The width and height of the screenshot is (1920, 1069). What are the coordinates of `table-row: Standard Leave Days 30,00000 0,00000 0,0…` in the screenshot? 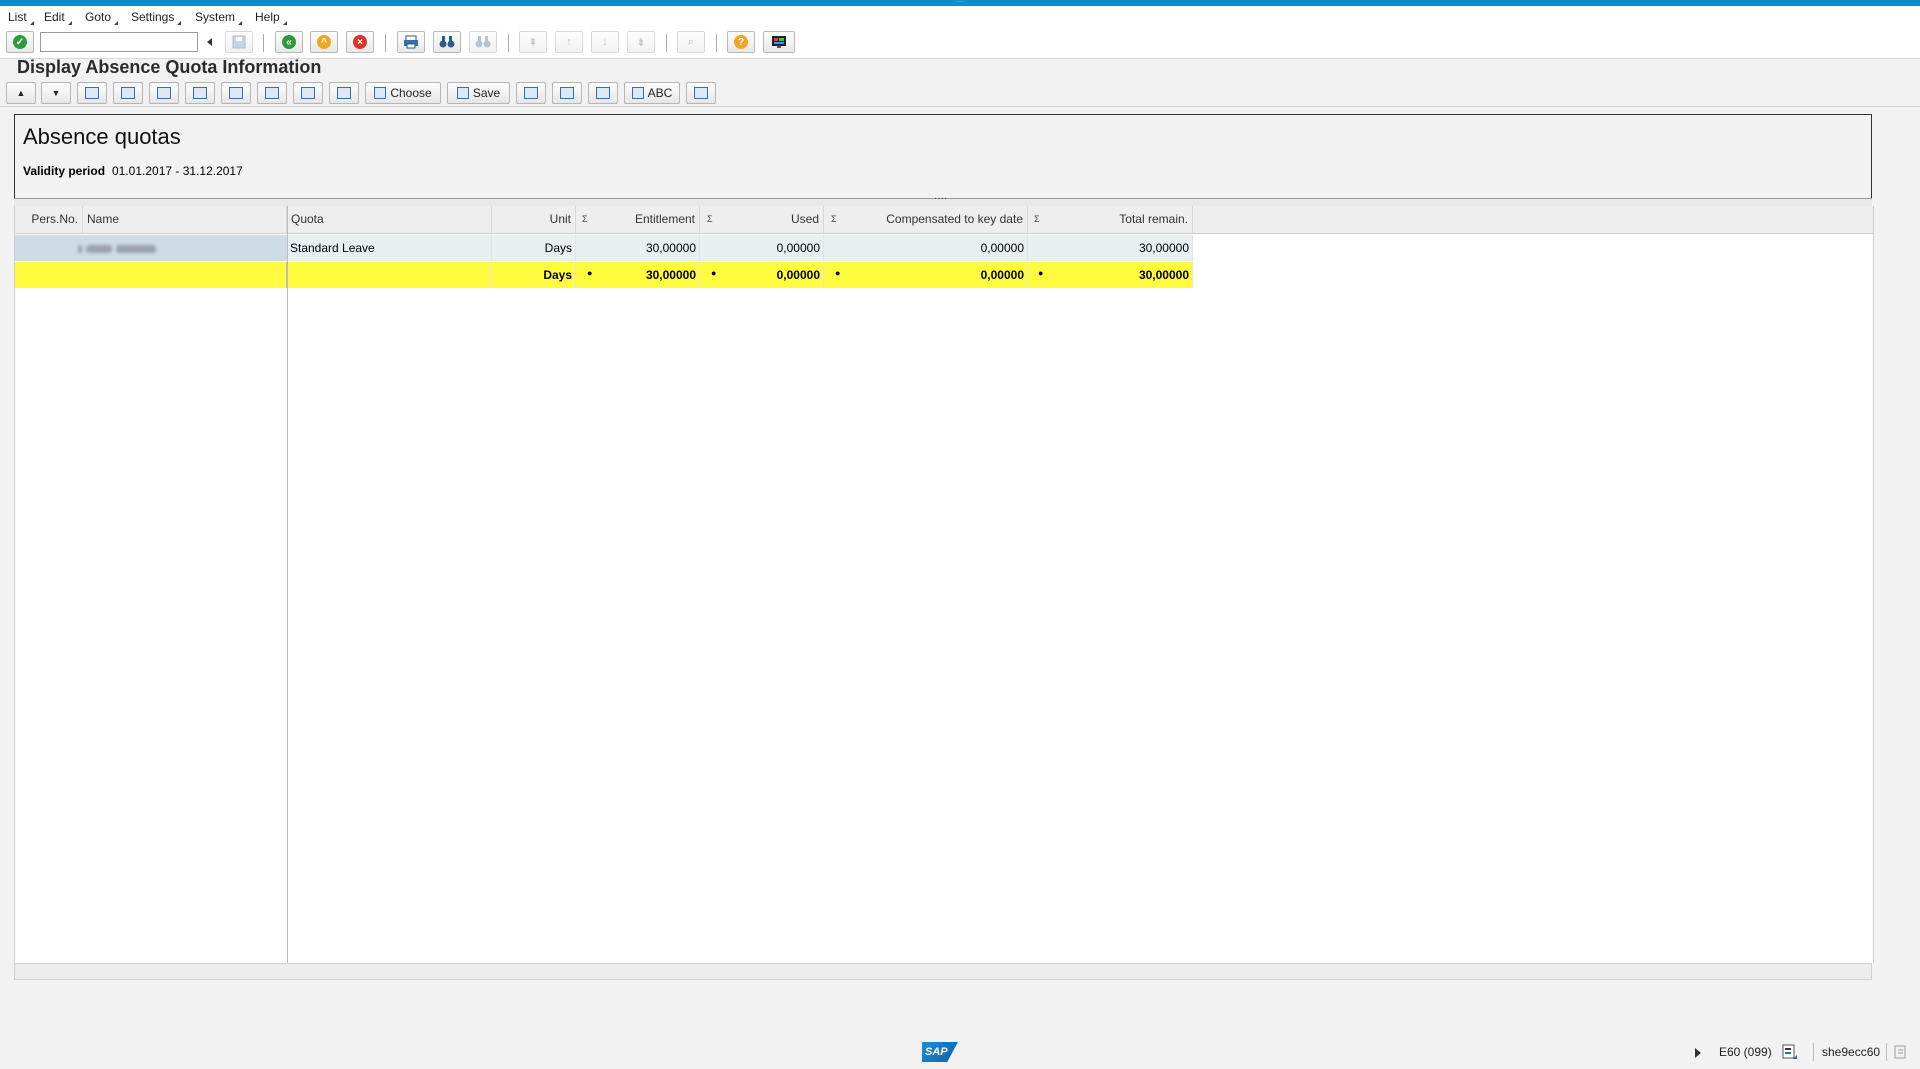 It's located at (604, 248).